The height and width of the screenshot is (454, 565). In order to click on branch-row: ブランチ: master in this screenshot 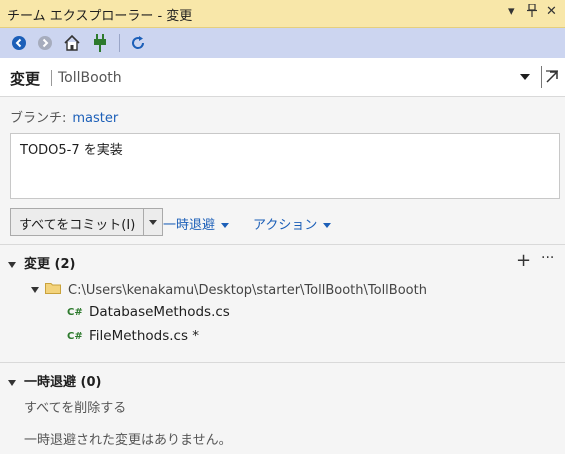, I will do `click(64, 116)`.